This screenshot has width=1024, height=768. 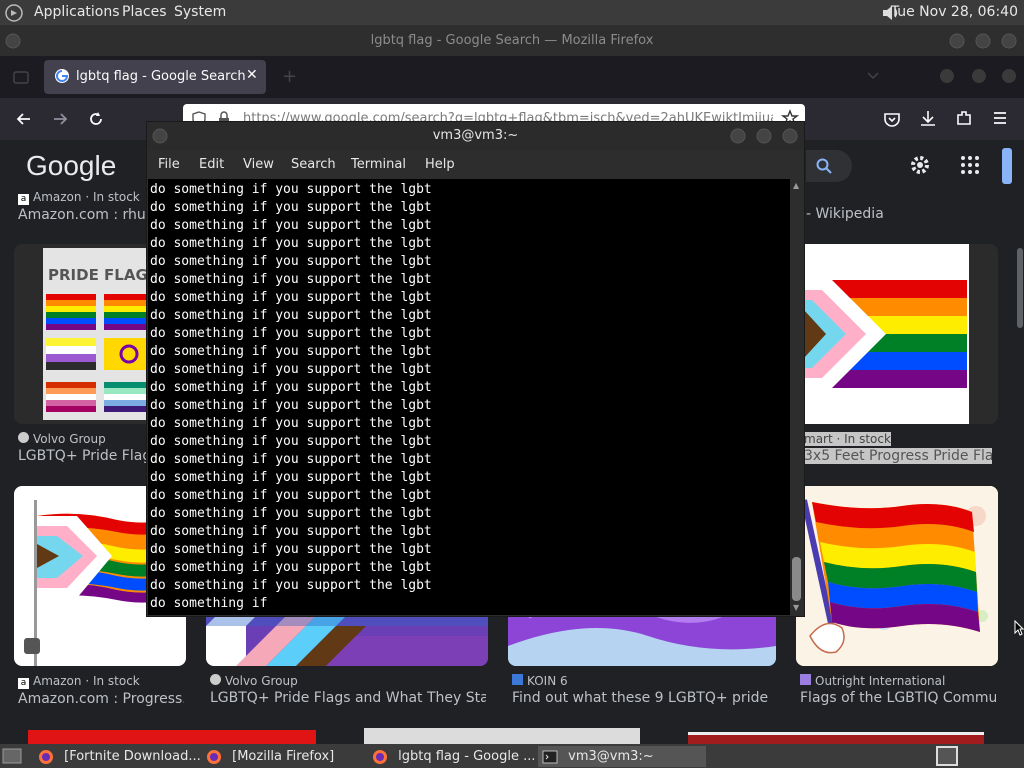 I want to click on volvo-favicon-icon, so click(x=23, y=437).